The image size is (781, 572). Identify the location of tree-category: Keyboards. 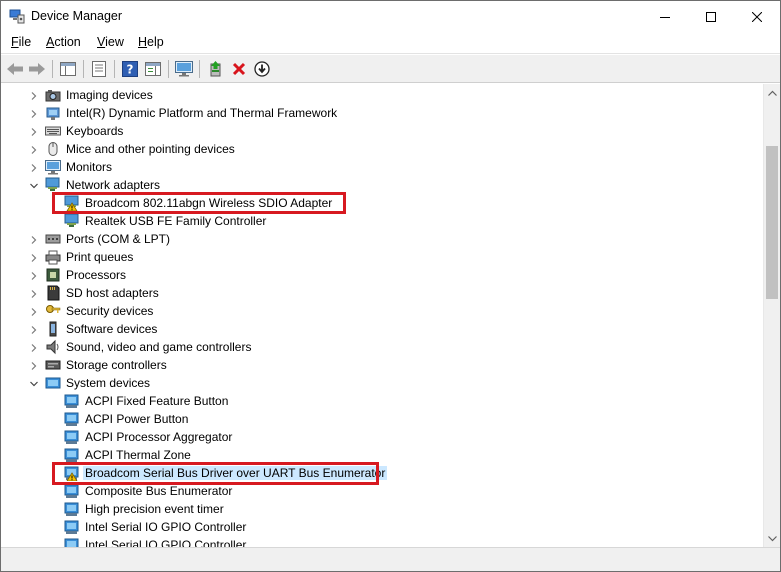
(371, 131).